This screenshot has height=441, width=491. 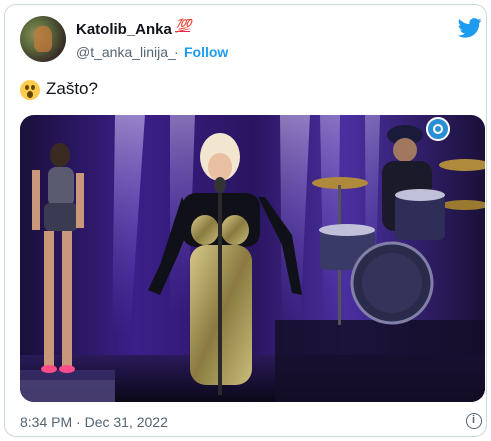 I want to click on author-display-name: Katolib_Anka, so click(x=124, y=29).